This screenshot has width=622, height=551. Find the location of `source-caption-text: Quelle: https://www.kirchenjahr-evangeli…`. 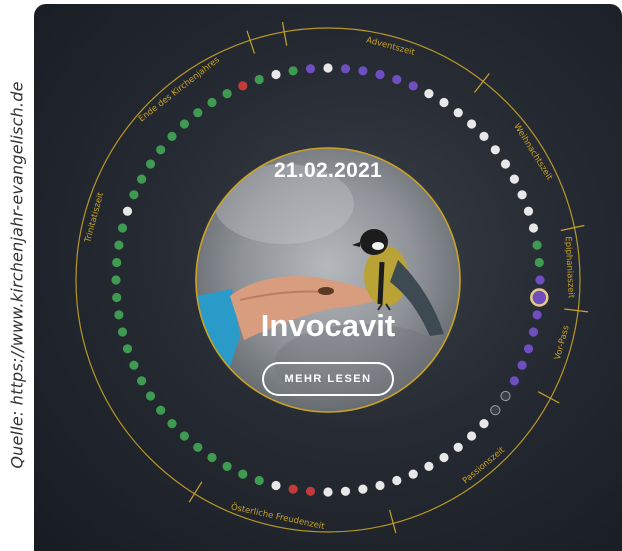

source-caption-text: Quelle: https://www.kirchenjahr-evangeli… is located at coordinates (17, 275).